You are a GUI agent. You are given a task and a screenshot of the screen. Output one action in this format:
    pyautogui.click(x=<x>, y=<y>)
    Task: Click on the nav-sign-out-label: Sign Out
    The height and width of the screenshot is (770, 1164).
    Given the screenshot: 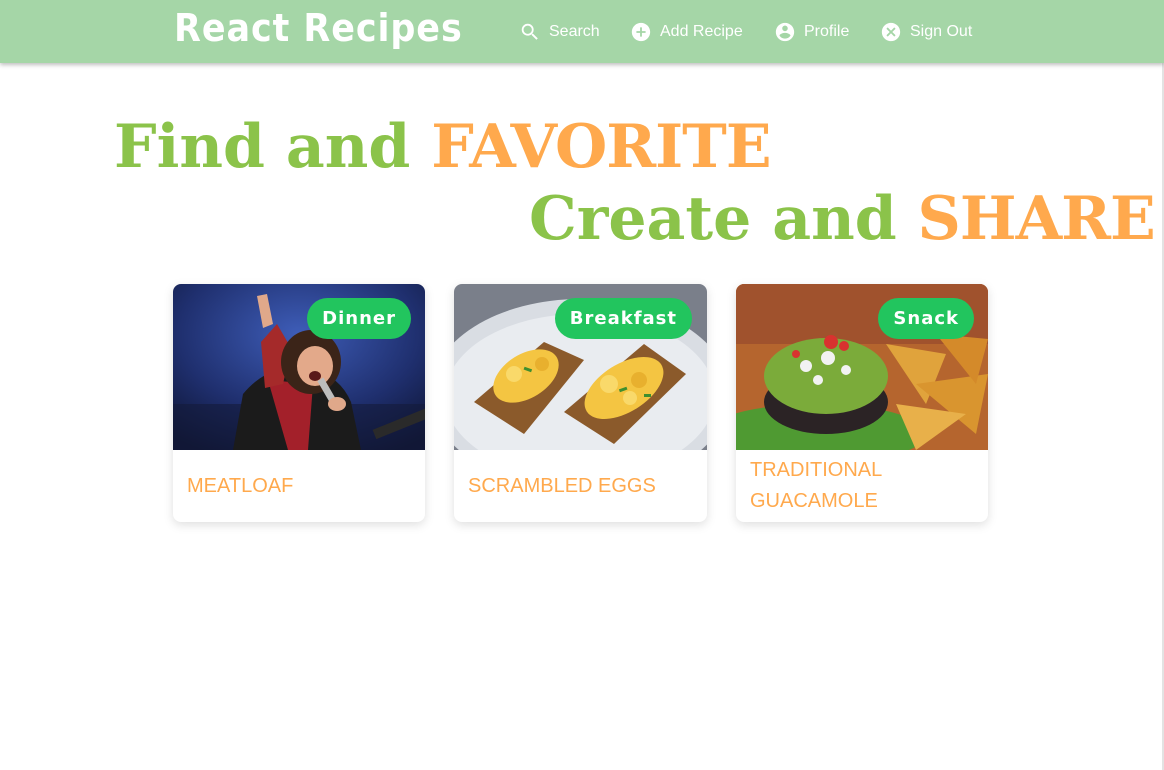 What is the action you would take?
    pyautogui.click(x=941, y=31)
    